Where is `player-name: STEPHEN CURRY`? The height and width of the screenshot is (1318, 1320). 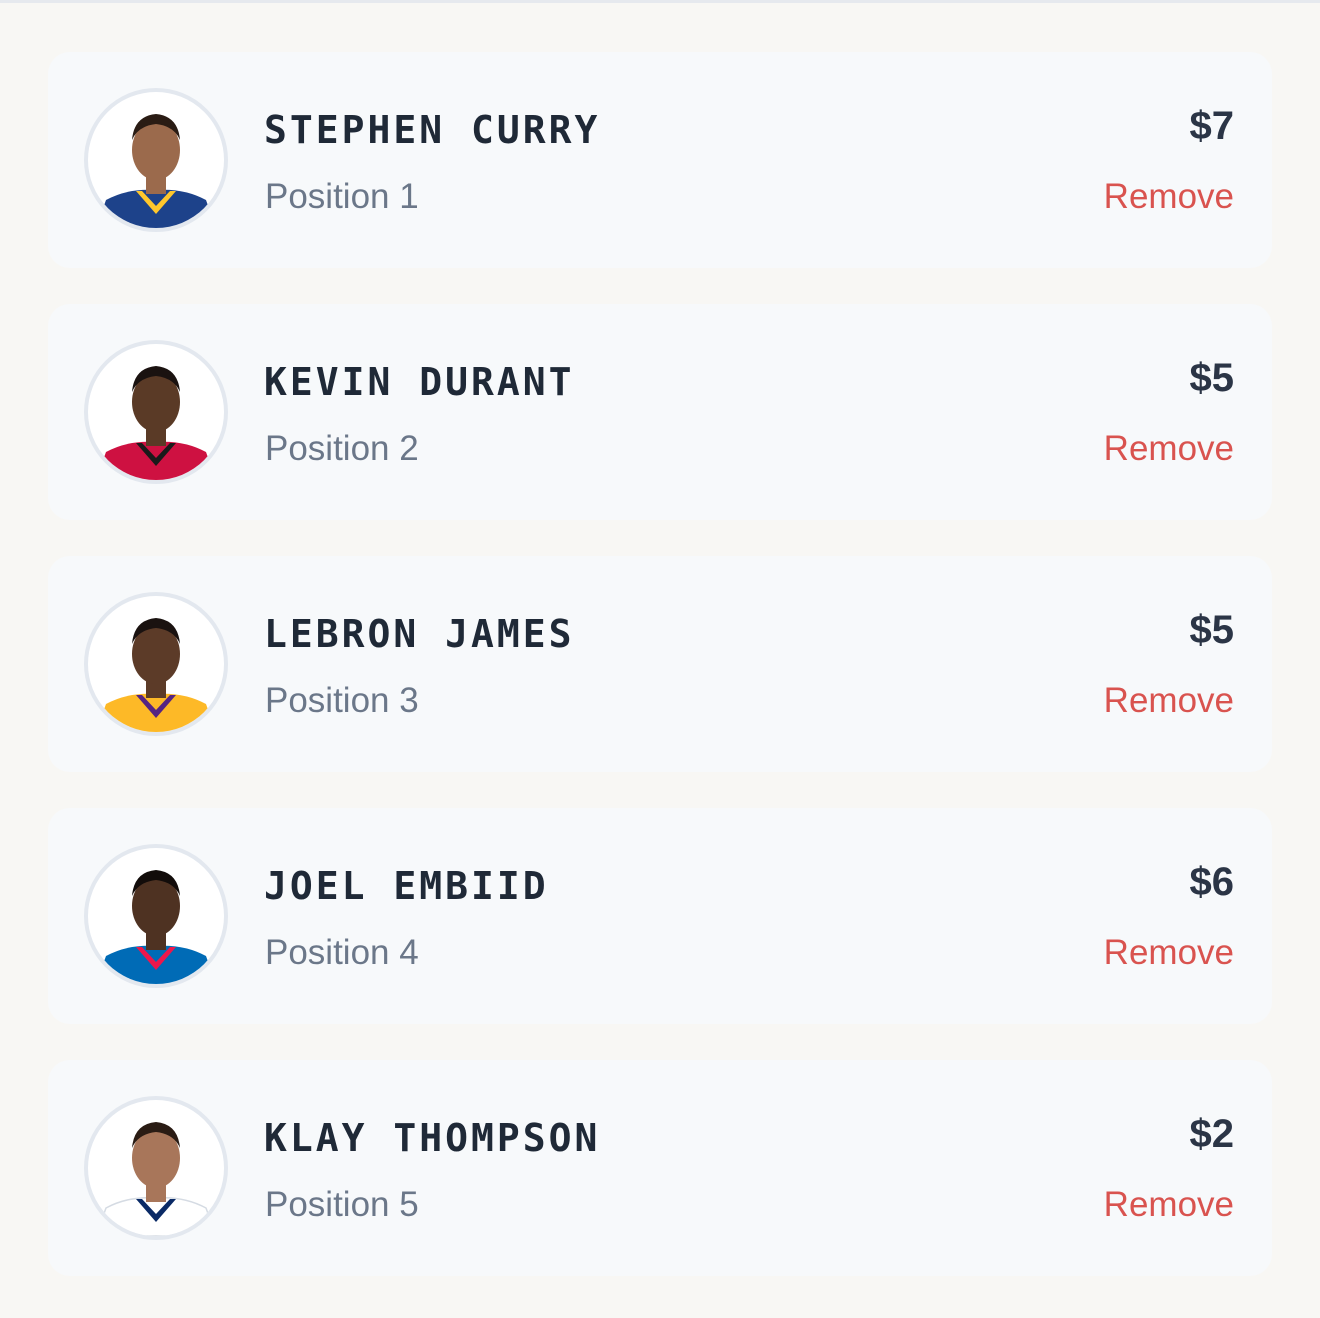
player-name: STEPHEN CURRY is located at coordinates (432, 130).